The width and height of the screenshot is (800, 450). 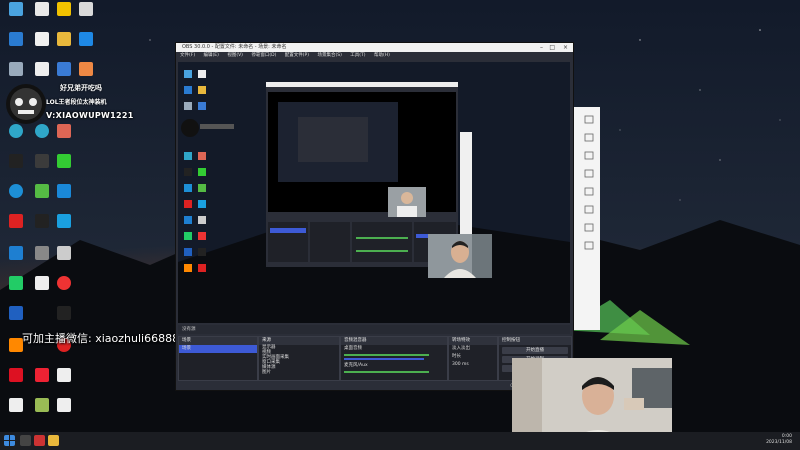 I want to click on overlay-subtitle: LOL王者段位太神装机, so click(x=76, y=102).